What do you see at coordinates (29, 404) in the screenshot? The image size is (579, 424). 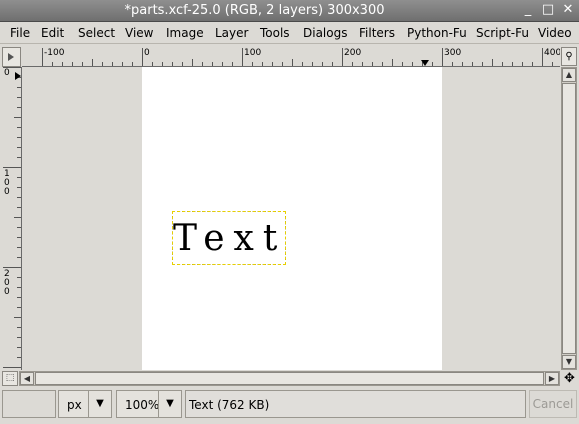 I see `pointer-coordinates` at bounding box center [29, 404].